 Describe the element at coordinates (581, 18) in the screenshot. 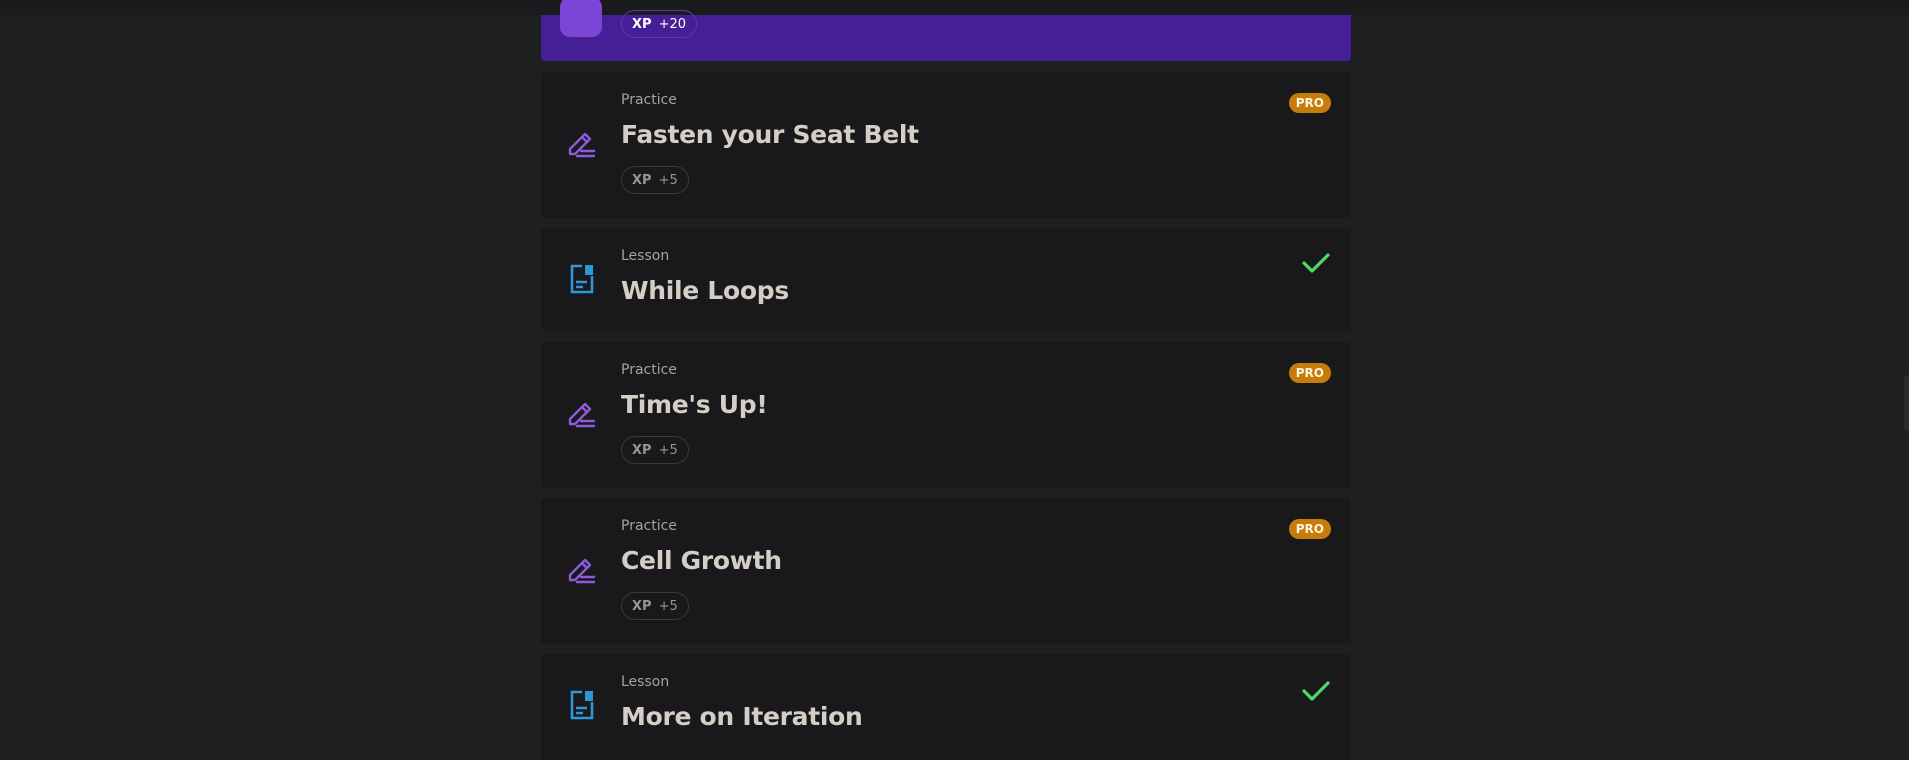

I see `active-item-icon` at that location.